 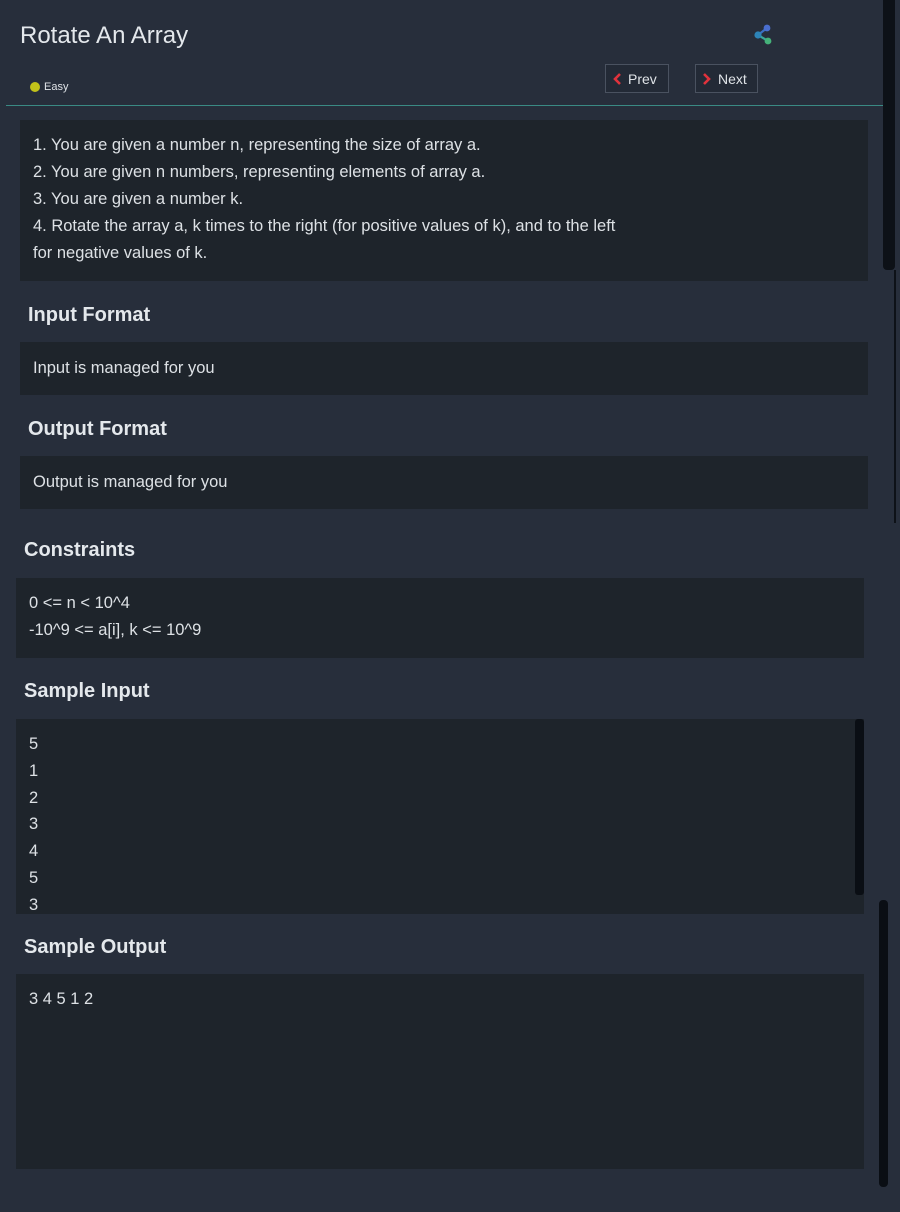 What do you see at coordinates (97, 429) in the screenshot?
I see `output-format-heading: Output Format` at bounding box center [97, 429].